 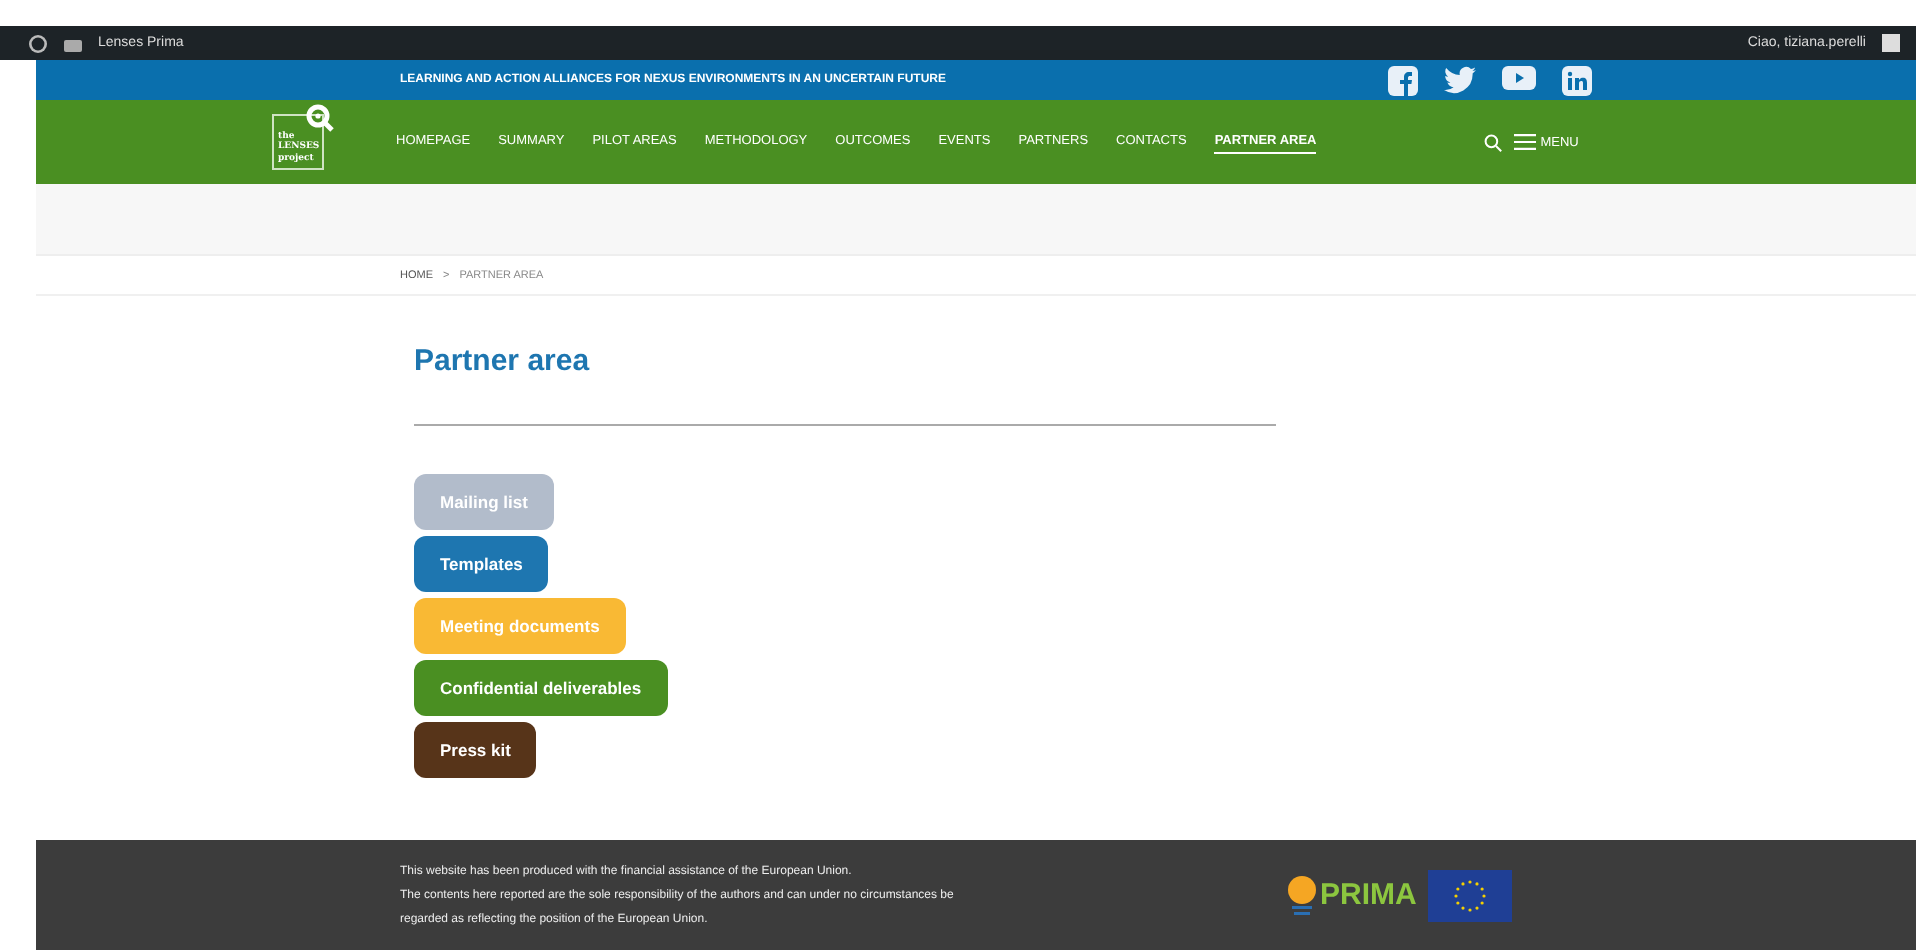 What do you see at coordinates (1460, 79) in the screenshot?
I see `twitter-icon` at bounding box center [1460, 79].